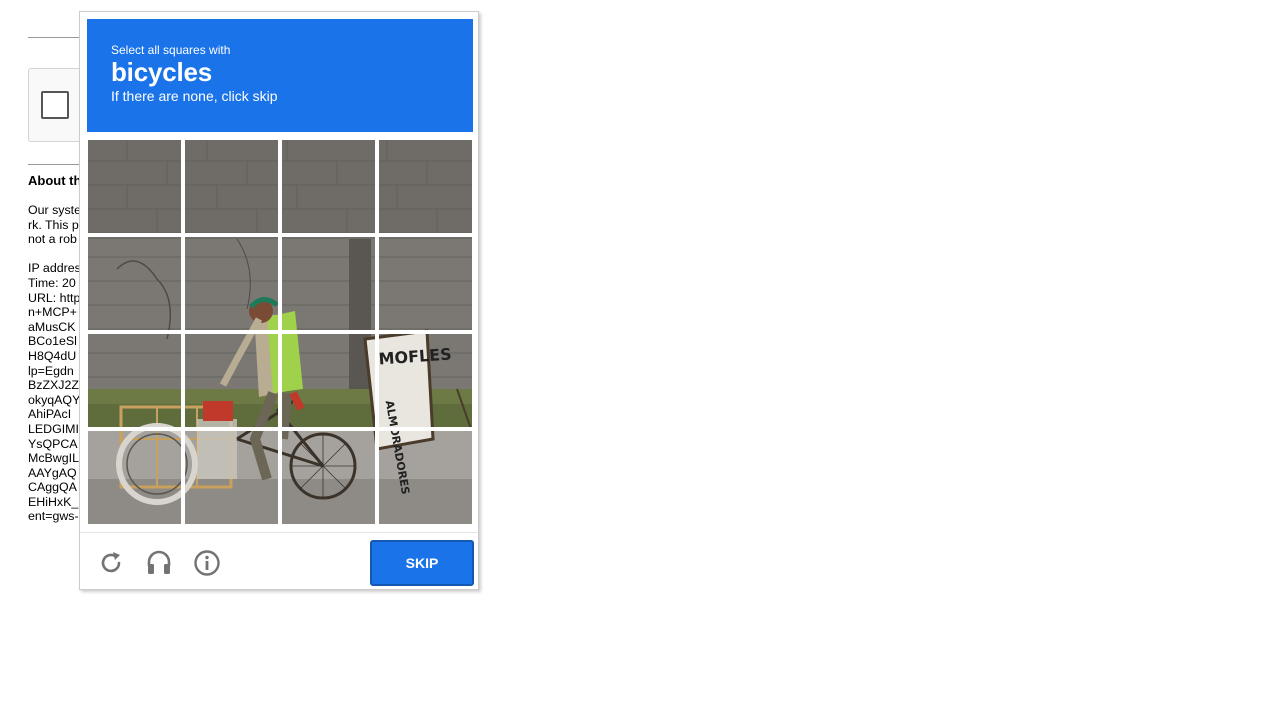 The height and width of the screenshot is (720, 1280). Describe the element at coordinates (54, 268) in the screenshot. I see `info-line: IP addres` at that location.